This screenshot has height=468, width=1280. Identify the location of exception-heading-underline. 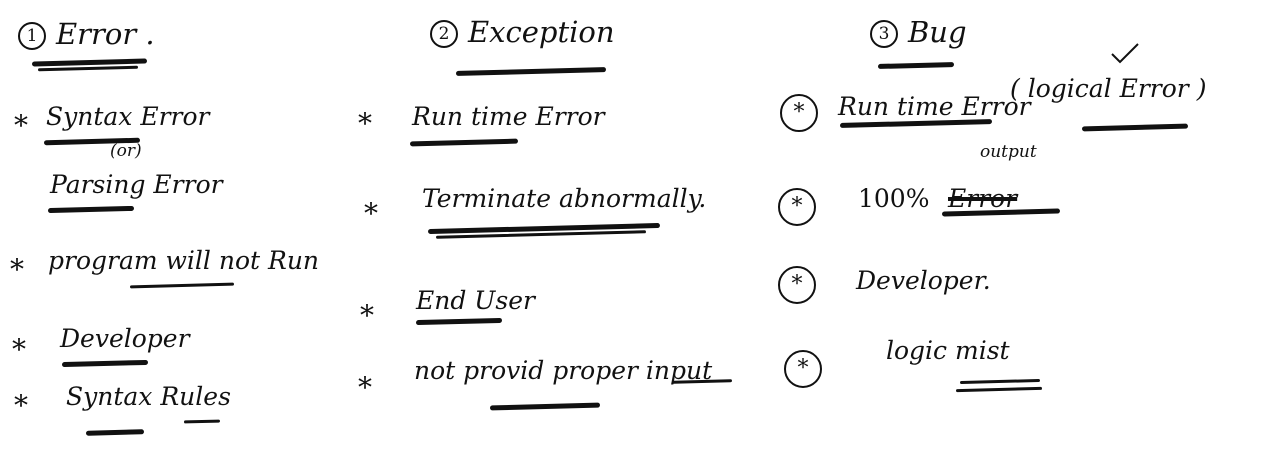
(531, 71).